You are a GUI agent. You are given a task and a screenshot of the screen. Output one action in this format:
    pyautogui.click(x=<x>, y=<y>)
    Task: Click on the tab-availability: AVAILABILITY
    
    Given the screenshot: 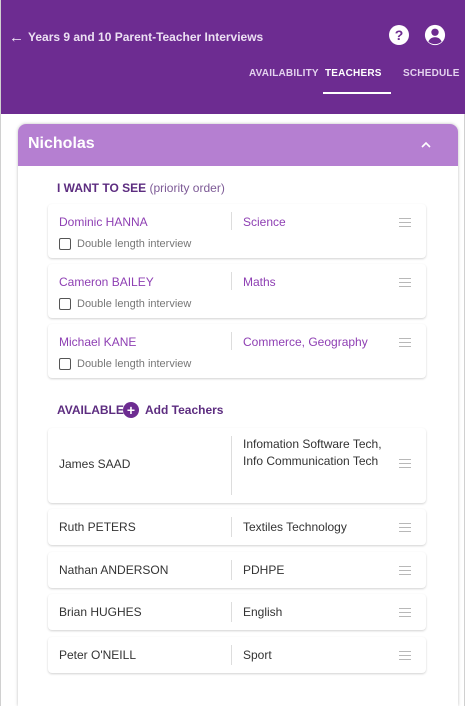 What is the action you would take?
    pyautogui.click(x=284, y=73)
    